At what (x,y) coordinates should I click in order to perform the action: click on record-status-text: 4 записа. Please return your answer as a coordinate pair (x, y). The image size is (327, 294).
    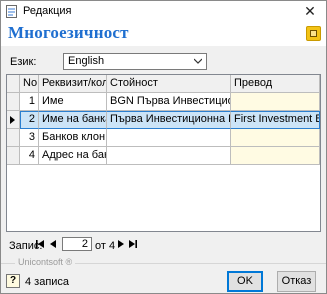
    Looking at the image, I should click on (47, 282).